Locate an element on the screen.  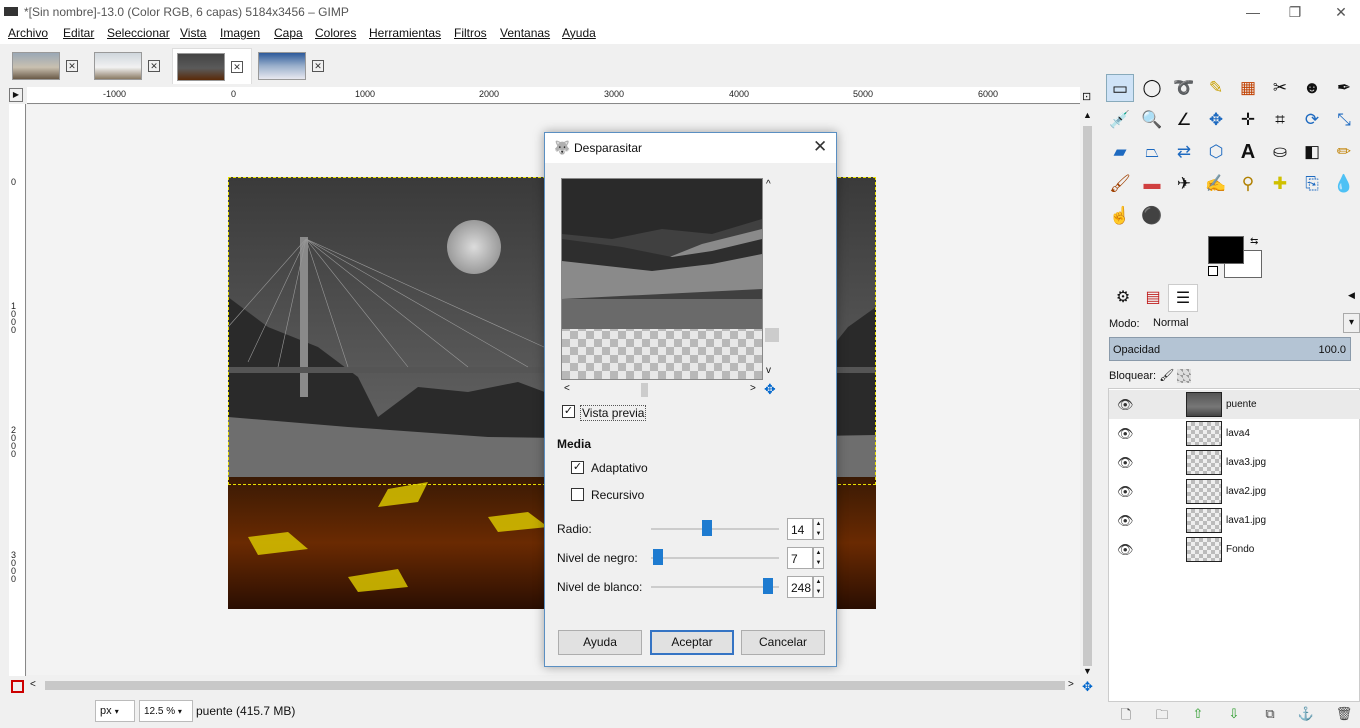
clone-tool-icon: ⚲ is located at coordinates (1248, 184).